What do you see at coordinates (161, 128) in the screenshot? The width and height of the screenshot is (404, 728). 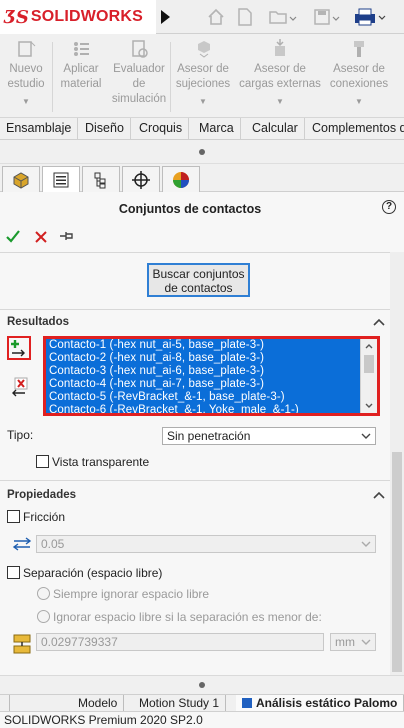 I see `tab-croquis: Croquis` at bounding box center [161, 128].